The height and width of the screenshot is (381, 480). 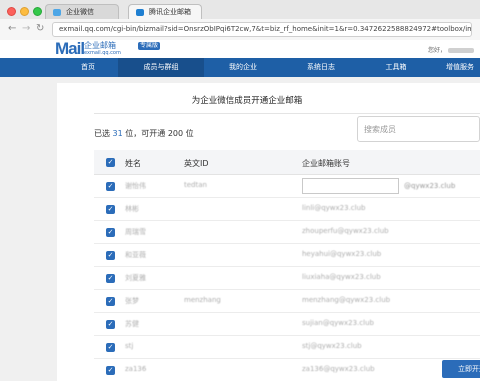 What do you see at coordinates (40, 29) in the screenshot?
I see `reload-icon: ↻` at bounding box center [40, 29].